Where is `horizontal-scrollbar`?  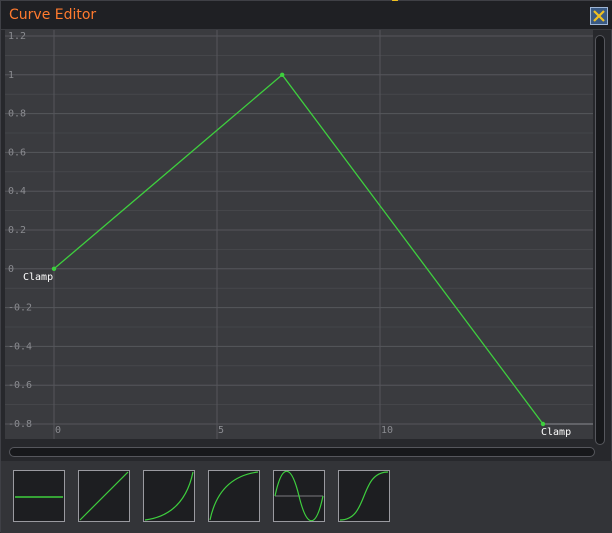
horizontal-scrollbar is located at coordinates (302, 452).